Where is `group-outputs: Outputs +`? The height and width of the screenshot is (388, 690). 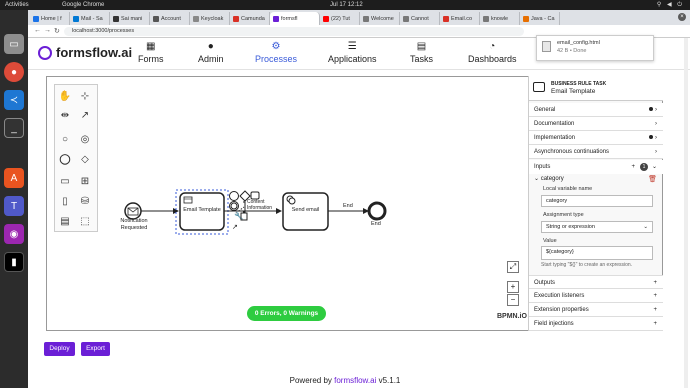
group-outputs: Outputs + is located at coordinates (596, 282).